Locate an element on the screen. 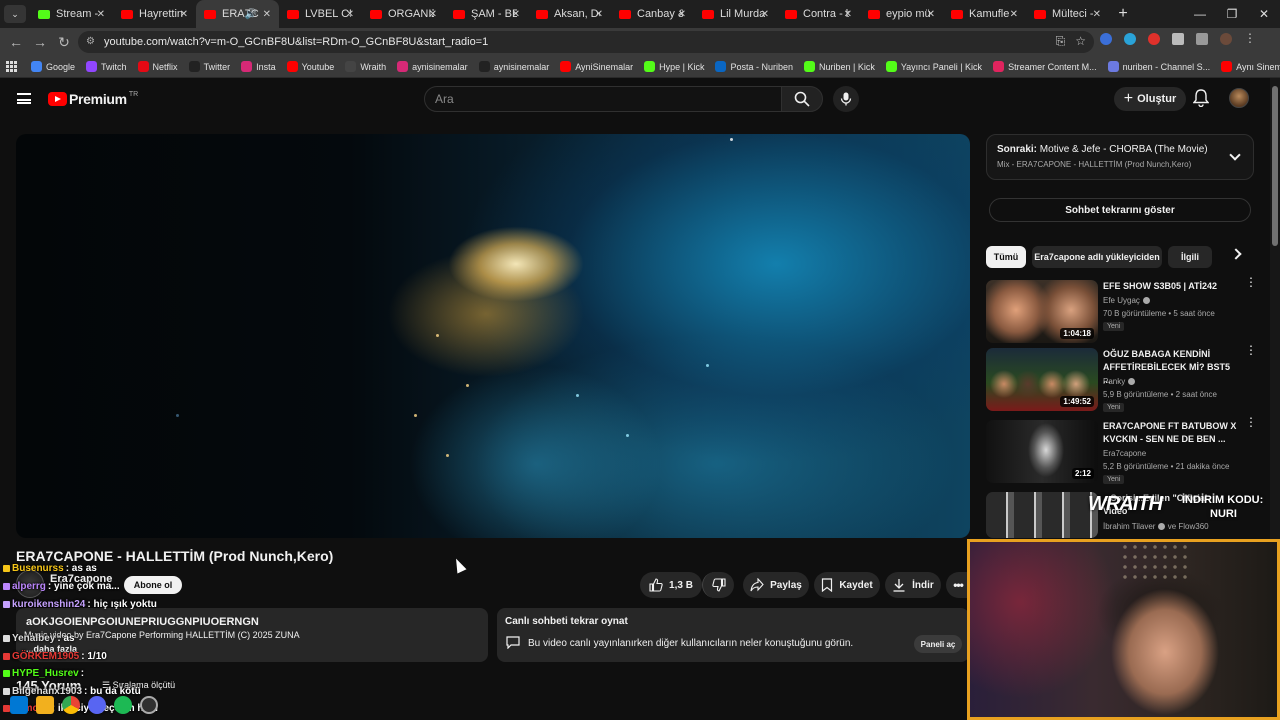 The image size is (1280, 720). browser-tab: ORGANIZE✕ is located at coordinates (403, 14).